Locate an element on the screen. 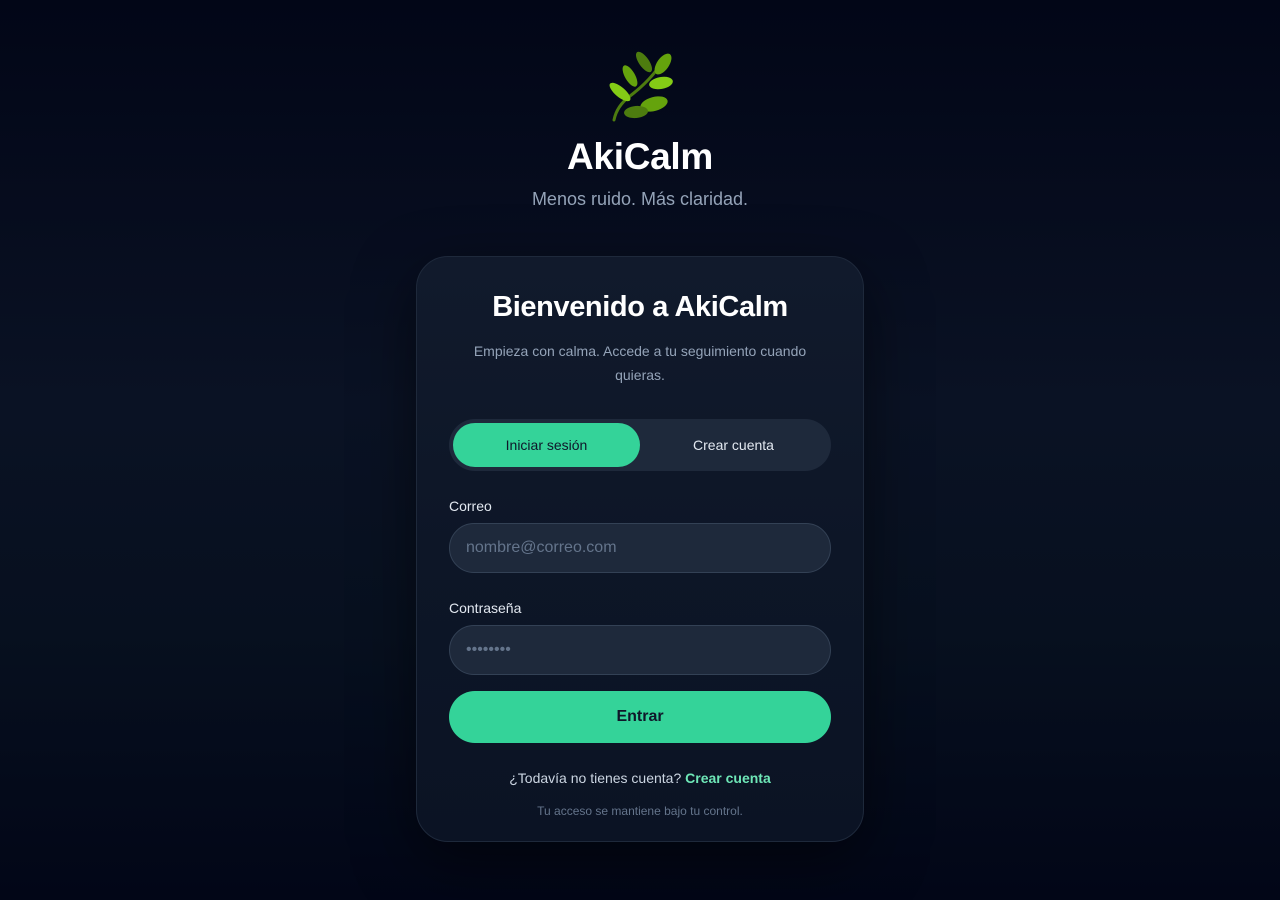 The image size is (1280, 900). email-label: Correo is located at coordinates (470, 506).